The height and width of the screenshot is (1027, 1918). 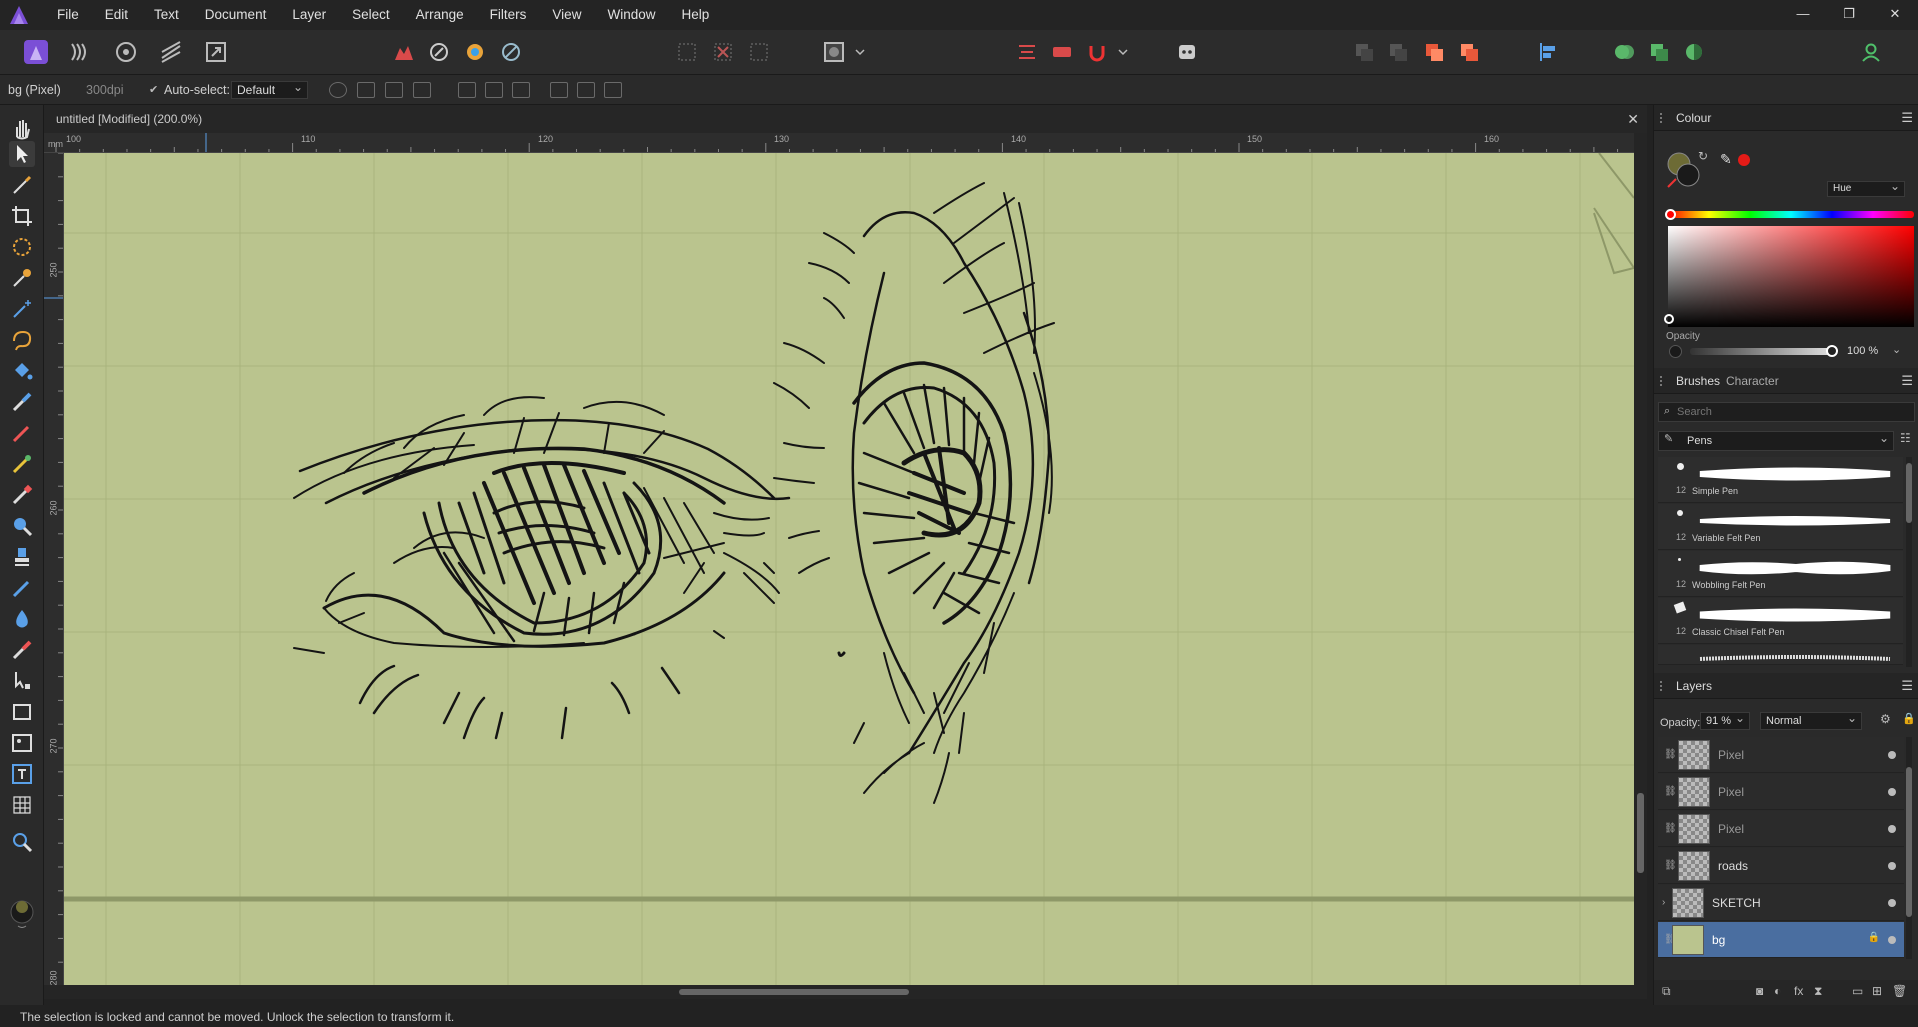 I want to click on recent-colour-swatch, so click(x=1744, y=160).